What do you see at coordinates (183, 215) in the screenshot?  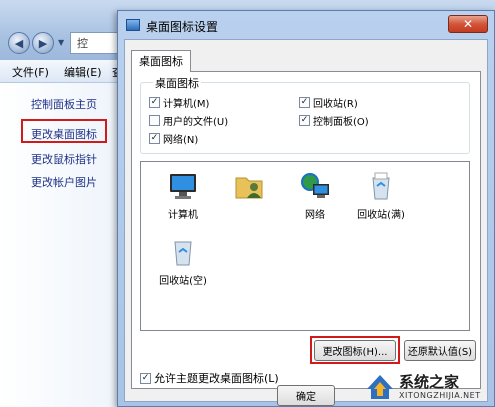 I see `icon-label: 计算机` at bounding box center [183, 215].